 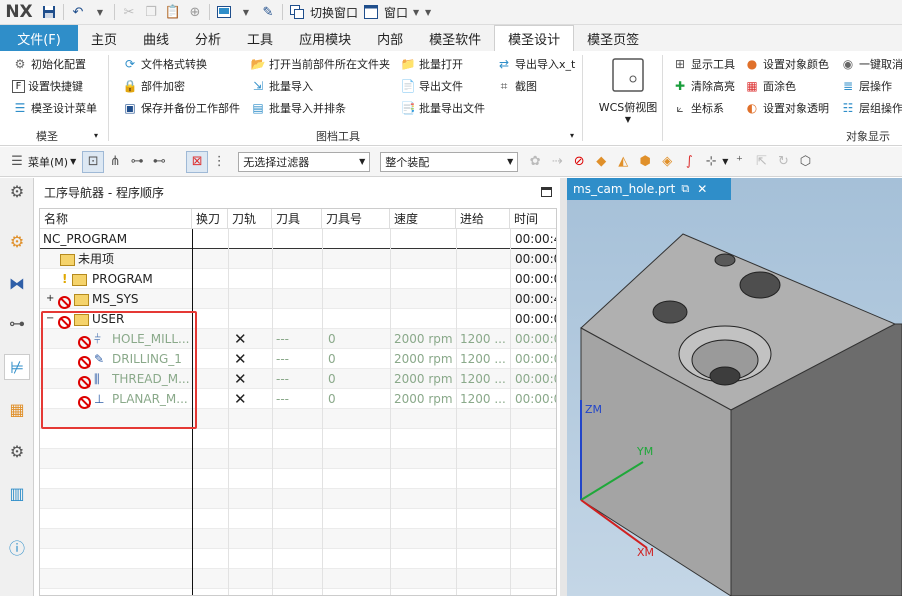 What do you see at coordinates (297, 219) in the screenshot?
I see `col-tool: 刀具` at bounding box center [297, 219].